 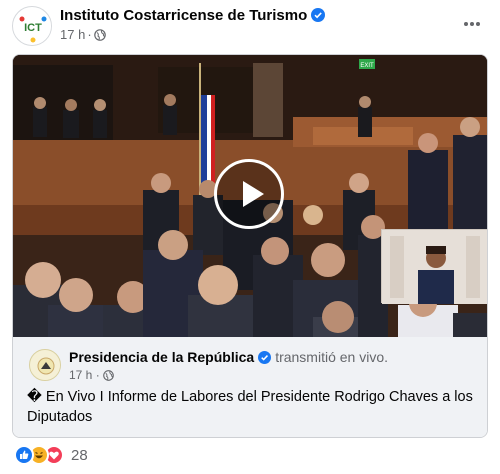 I want to click on play-button, so click(x=249, y=194).